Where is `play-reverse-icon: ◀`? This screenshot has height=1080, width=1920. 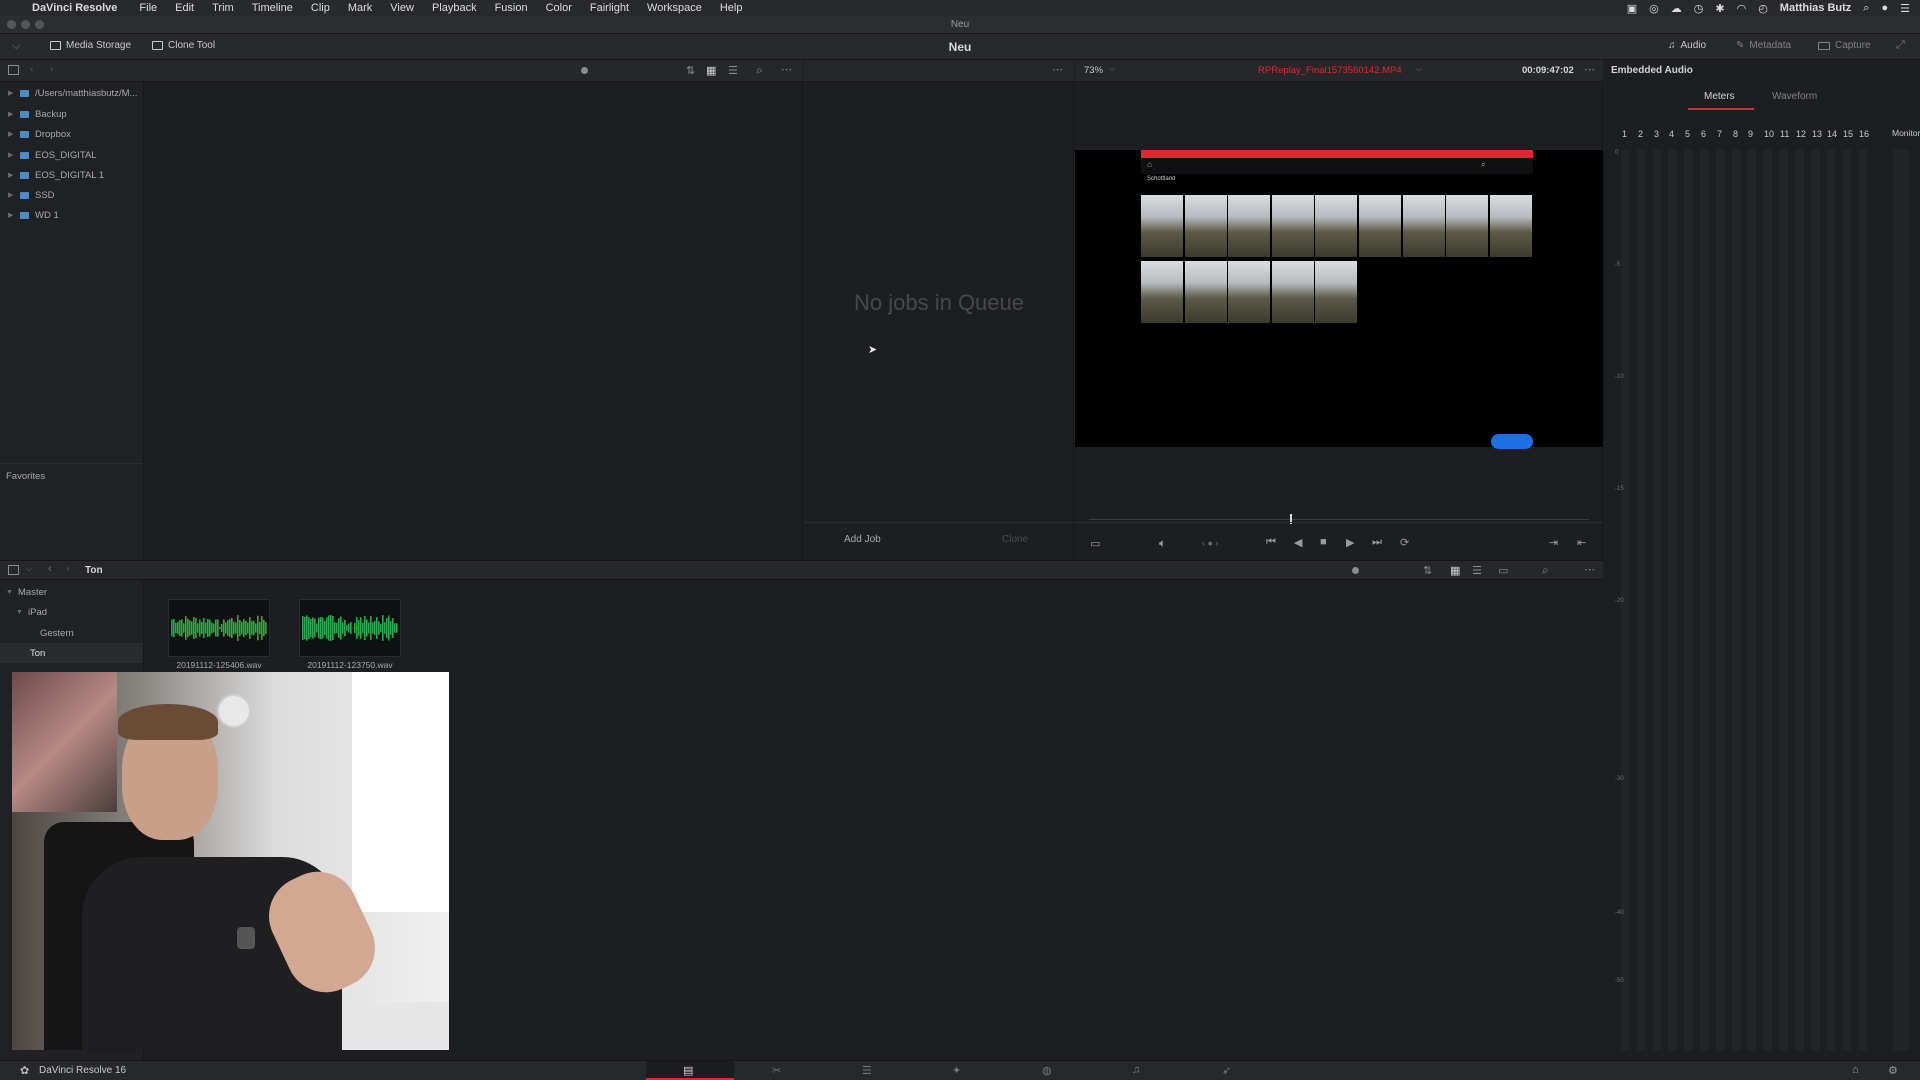 play-reverse-icon: ◀ is located at coordinates (1298, 542).